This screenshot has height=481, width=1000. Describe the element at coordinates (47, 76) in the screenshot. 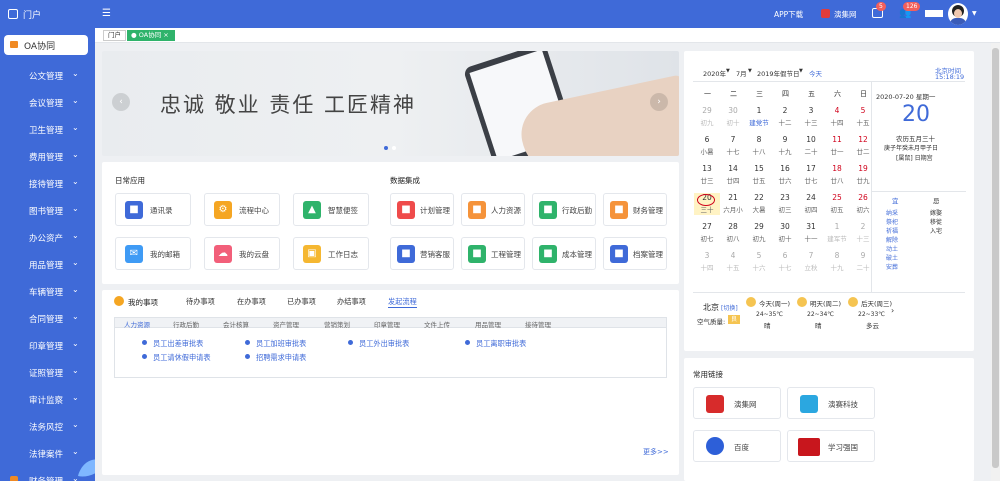

I see `sidebar-item-0: 公文管理 ⌄` at that location.